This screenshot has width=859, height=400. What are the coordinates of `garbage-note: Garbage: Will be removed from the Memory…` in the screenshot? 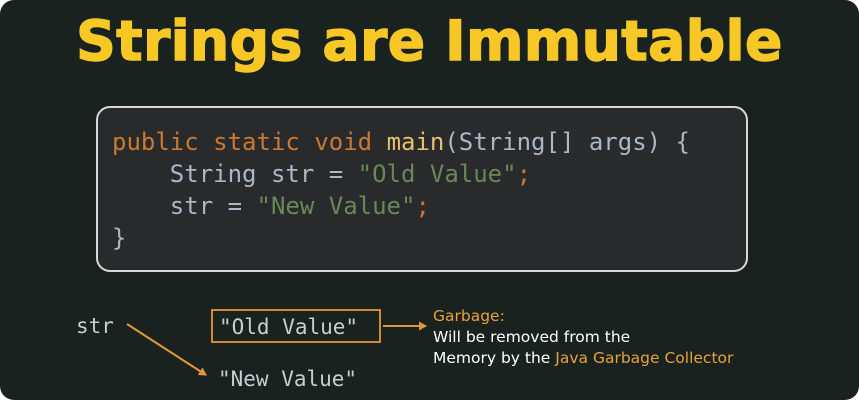 It's located at (583, 337).